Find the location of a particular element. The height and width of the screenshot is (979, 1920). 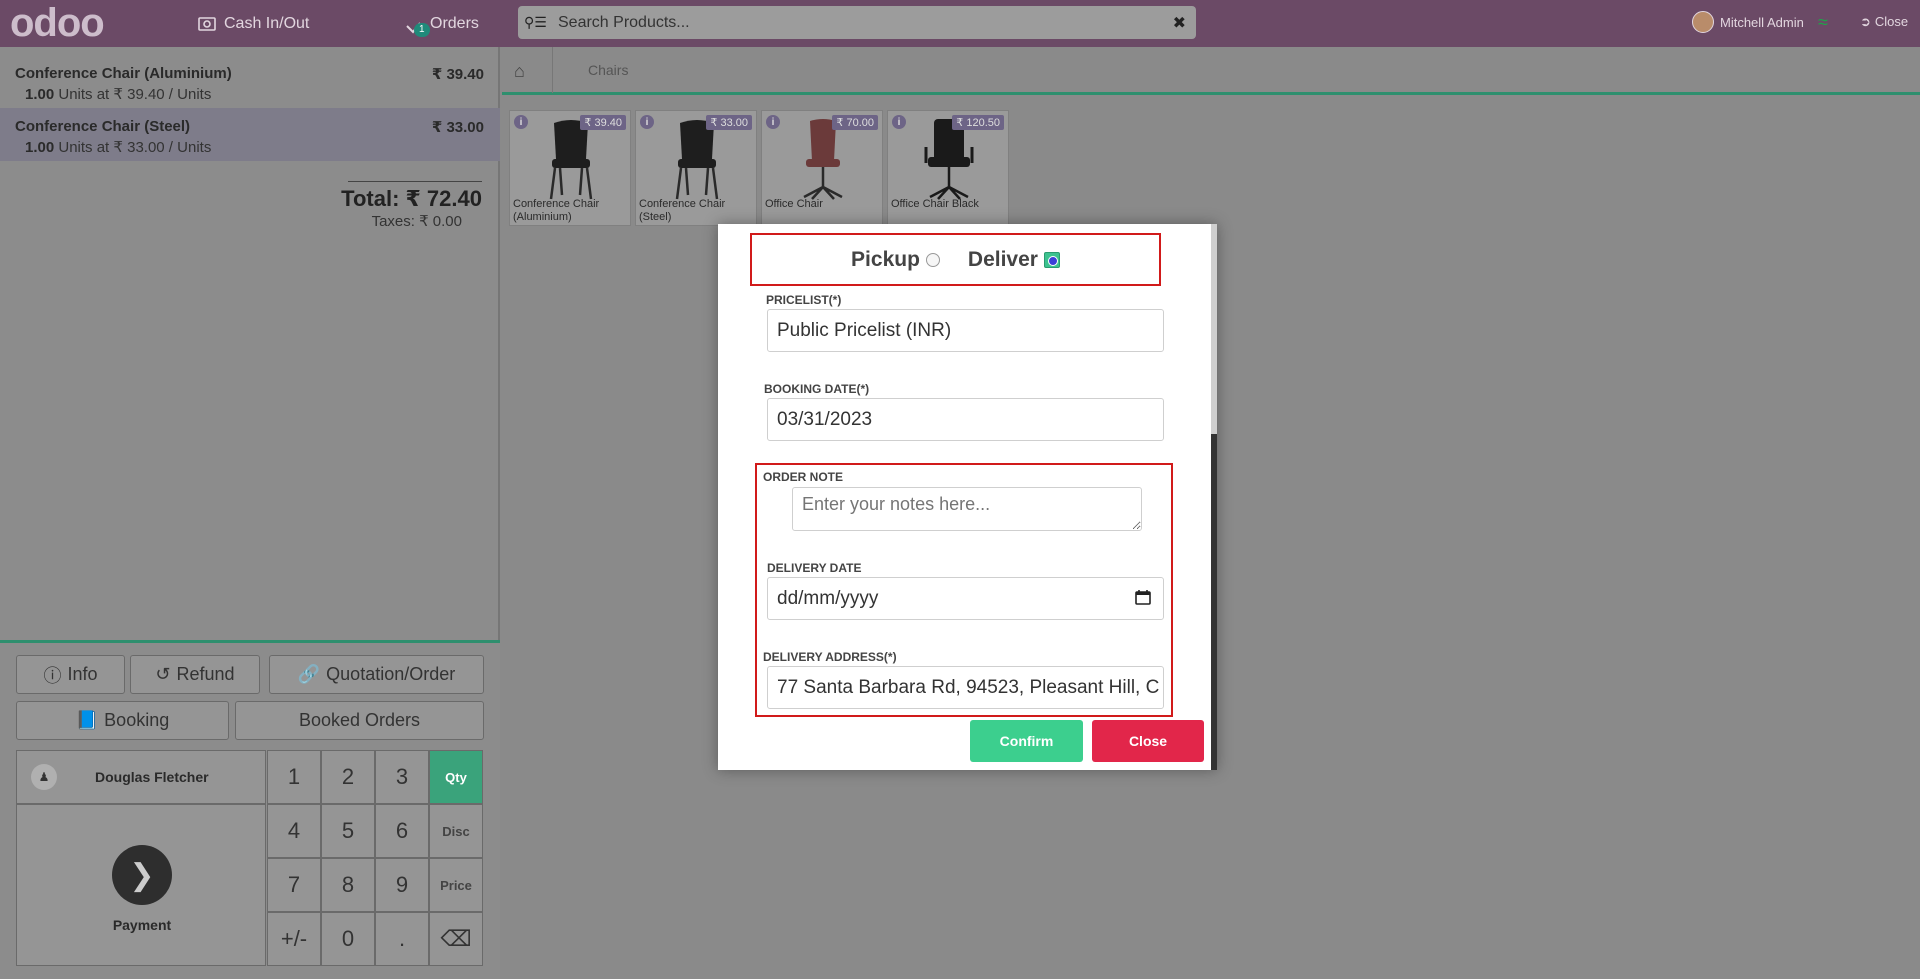

product-price-tag: ₹ 39.40 is located at coordinates (603, 122).